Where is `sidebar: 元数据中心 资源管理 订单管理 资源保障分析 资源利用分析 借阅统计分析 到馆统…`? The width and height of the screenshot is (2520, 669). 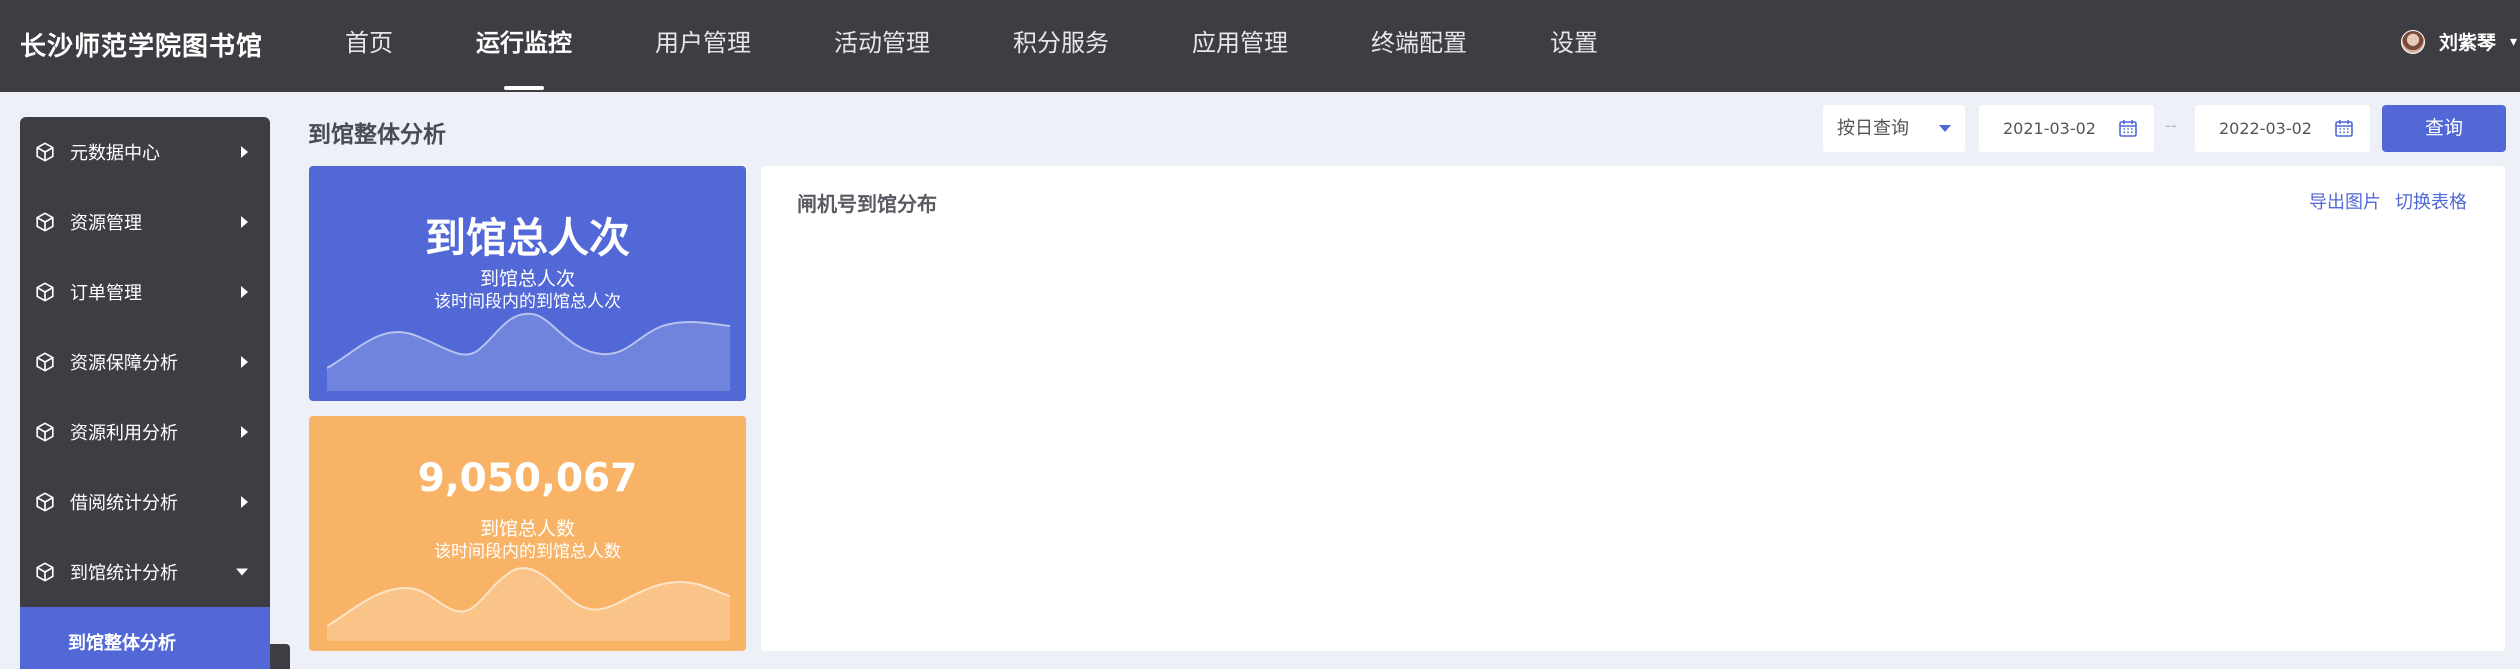 sidebar: 元数据中心 资源管理 订单管理 资源保障分析 资源利用分析 借阅统计分析 到馆统… is located at coordinates (145, 393).